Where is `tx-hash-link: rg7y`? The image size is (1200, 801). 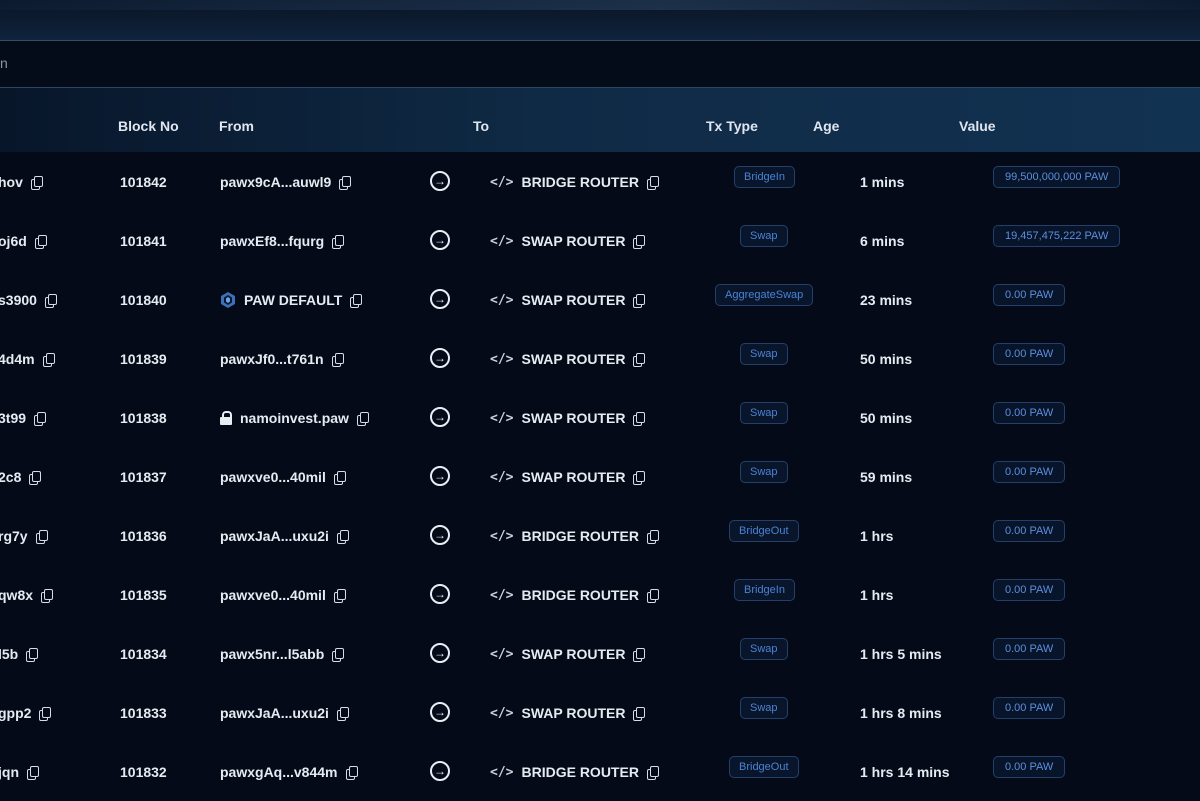 tx-hash-link: rg7y is located at coordinates (14, 536).